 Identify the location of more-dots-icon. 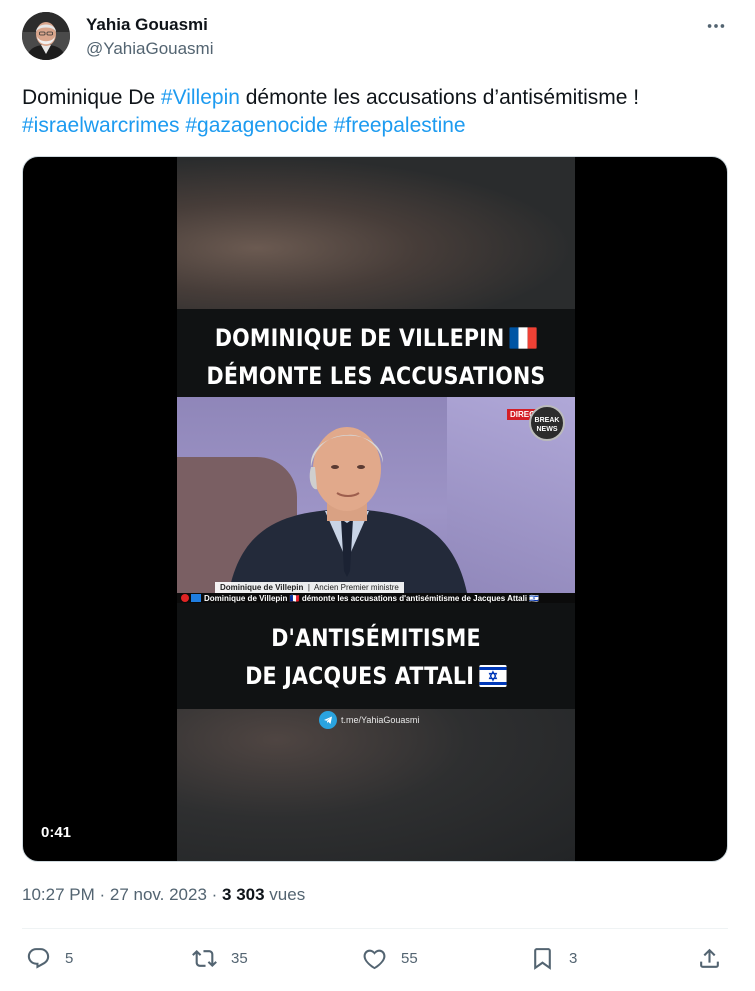
(716, 26).